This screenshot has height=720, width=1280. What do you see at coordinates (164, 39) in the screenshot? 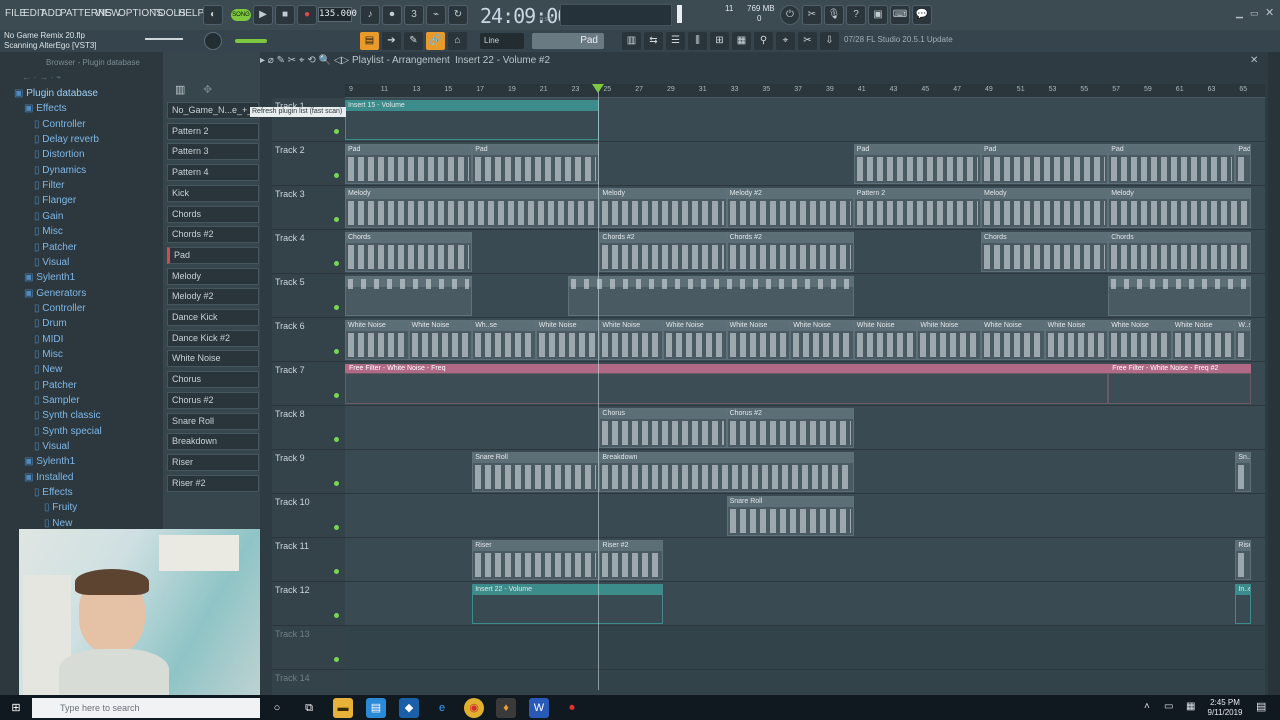
I see `master-volume-slider` at bounding box center [164, 39].